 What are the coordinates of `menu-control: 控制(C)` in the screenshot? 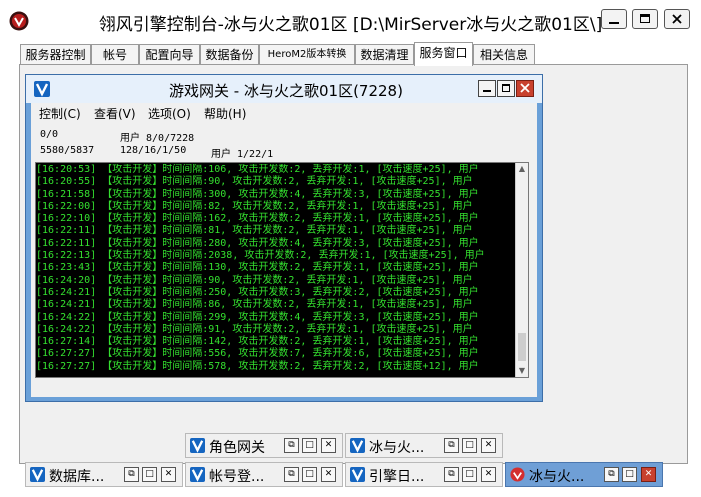 It's located at (60, 113).